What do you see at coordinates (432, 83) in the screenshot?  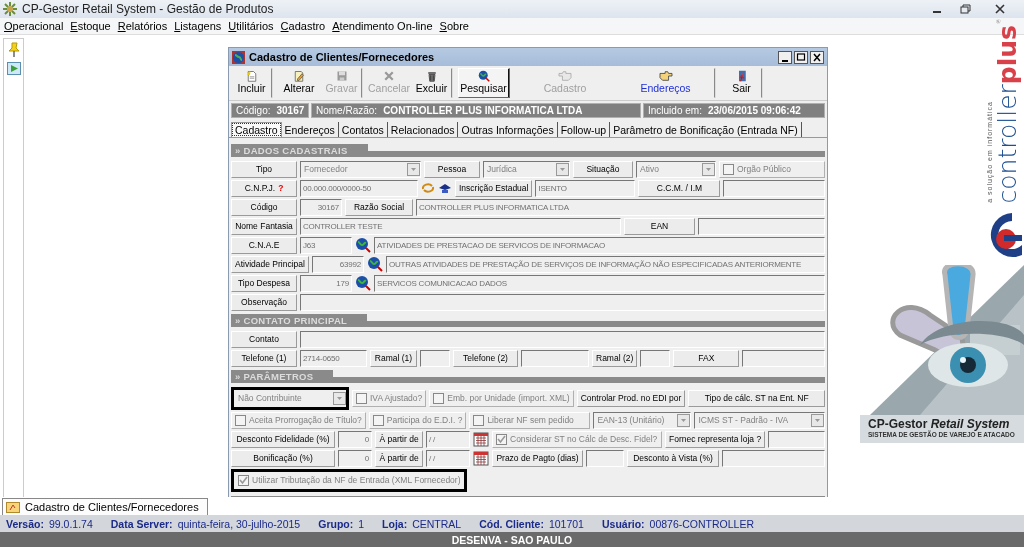 I see `toolbar-button: Excluir` at bounding box center [432, 83].